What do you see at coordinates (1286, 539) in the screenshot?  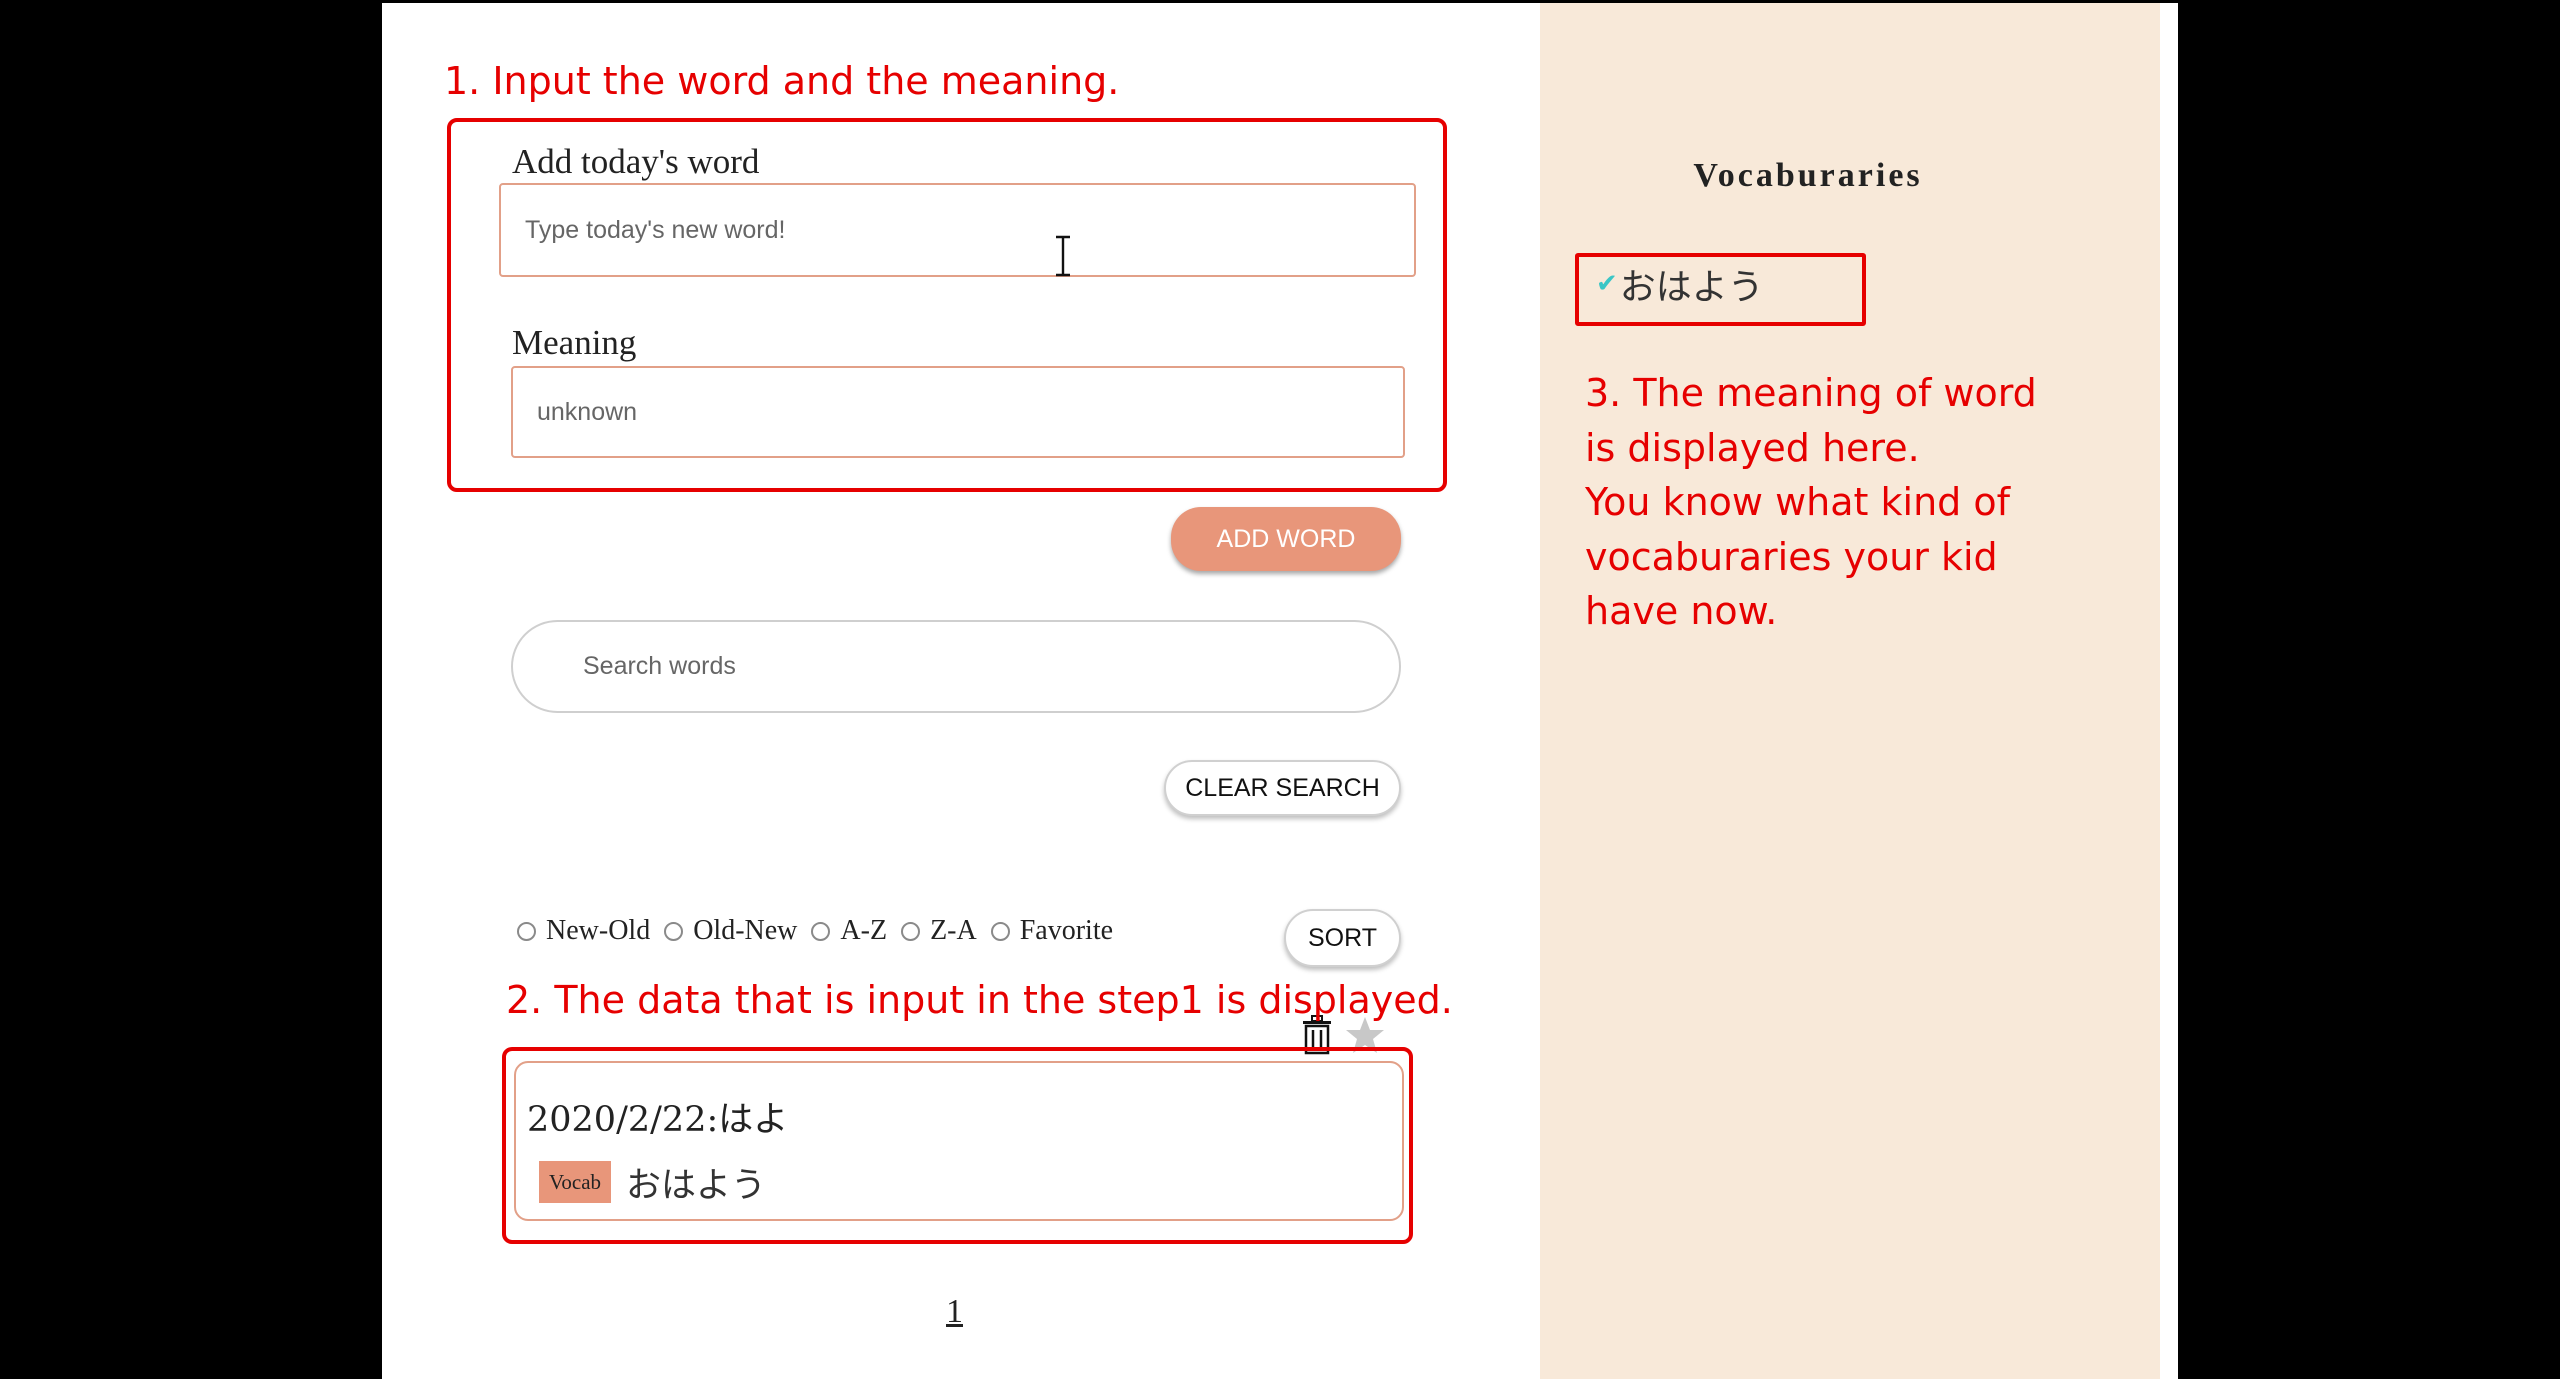 I see `add-word-button: ADD WORD` at bounding box center [1286, 539].